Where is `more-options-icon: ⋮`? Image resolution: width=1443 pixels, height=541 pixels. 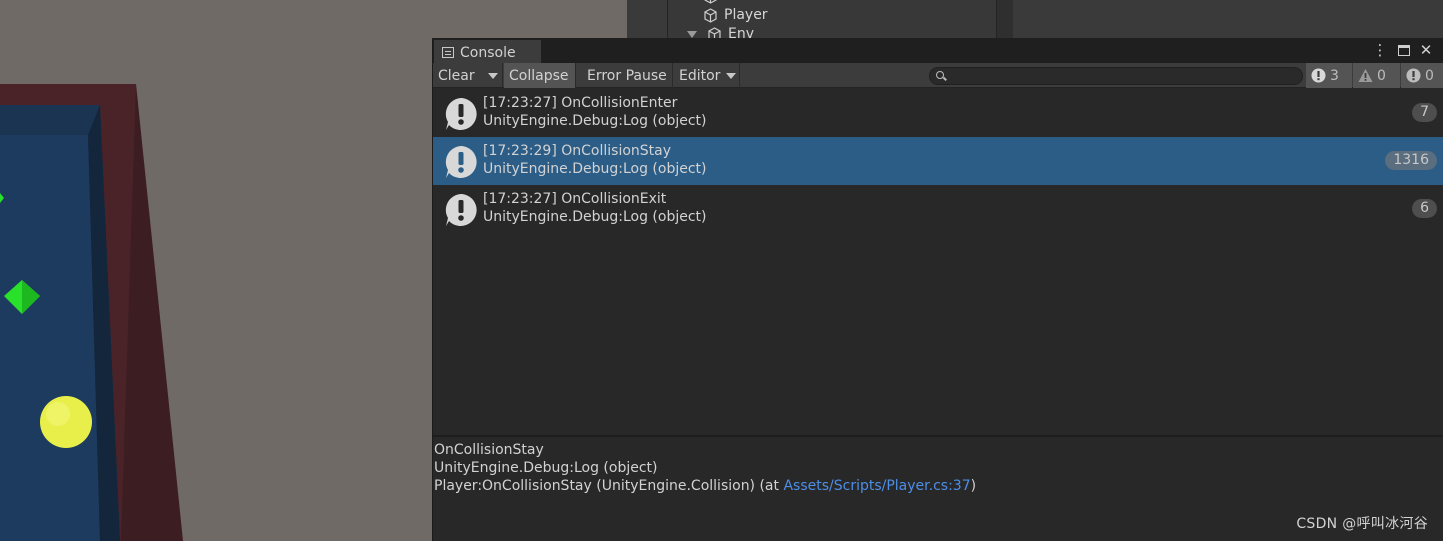 more-options-icon: ⋮ is located at coordinates (1380, 50).